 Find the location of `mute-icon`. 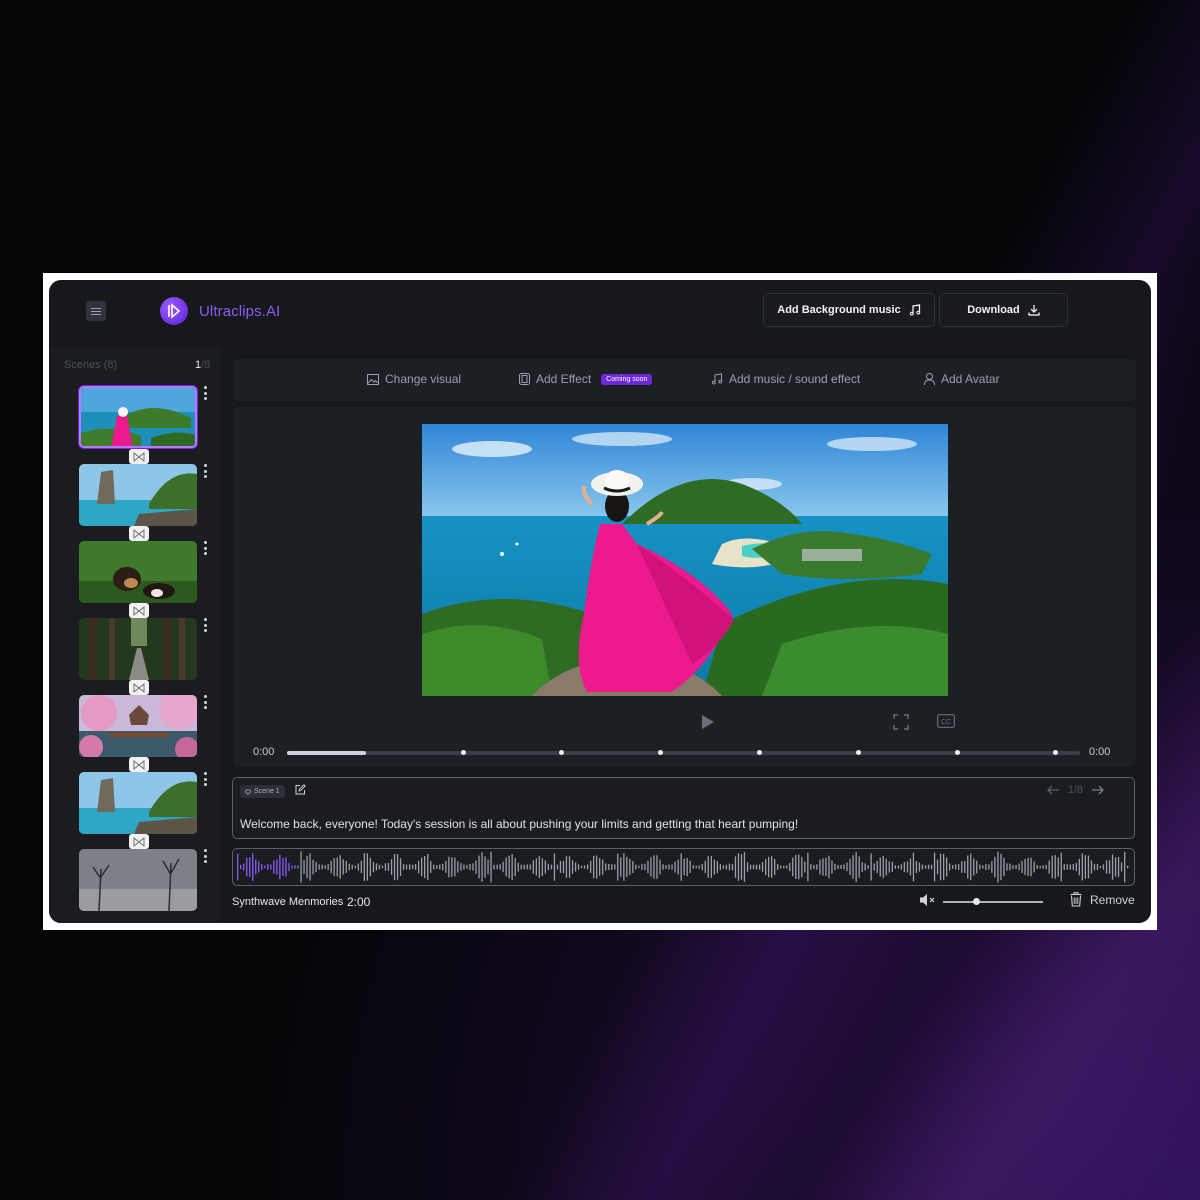

mute-icon is located at coordinates (927, 900).